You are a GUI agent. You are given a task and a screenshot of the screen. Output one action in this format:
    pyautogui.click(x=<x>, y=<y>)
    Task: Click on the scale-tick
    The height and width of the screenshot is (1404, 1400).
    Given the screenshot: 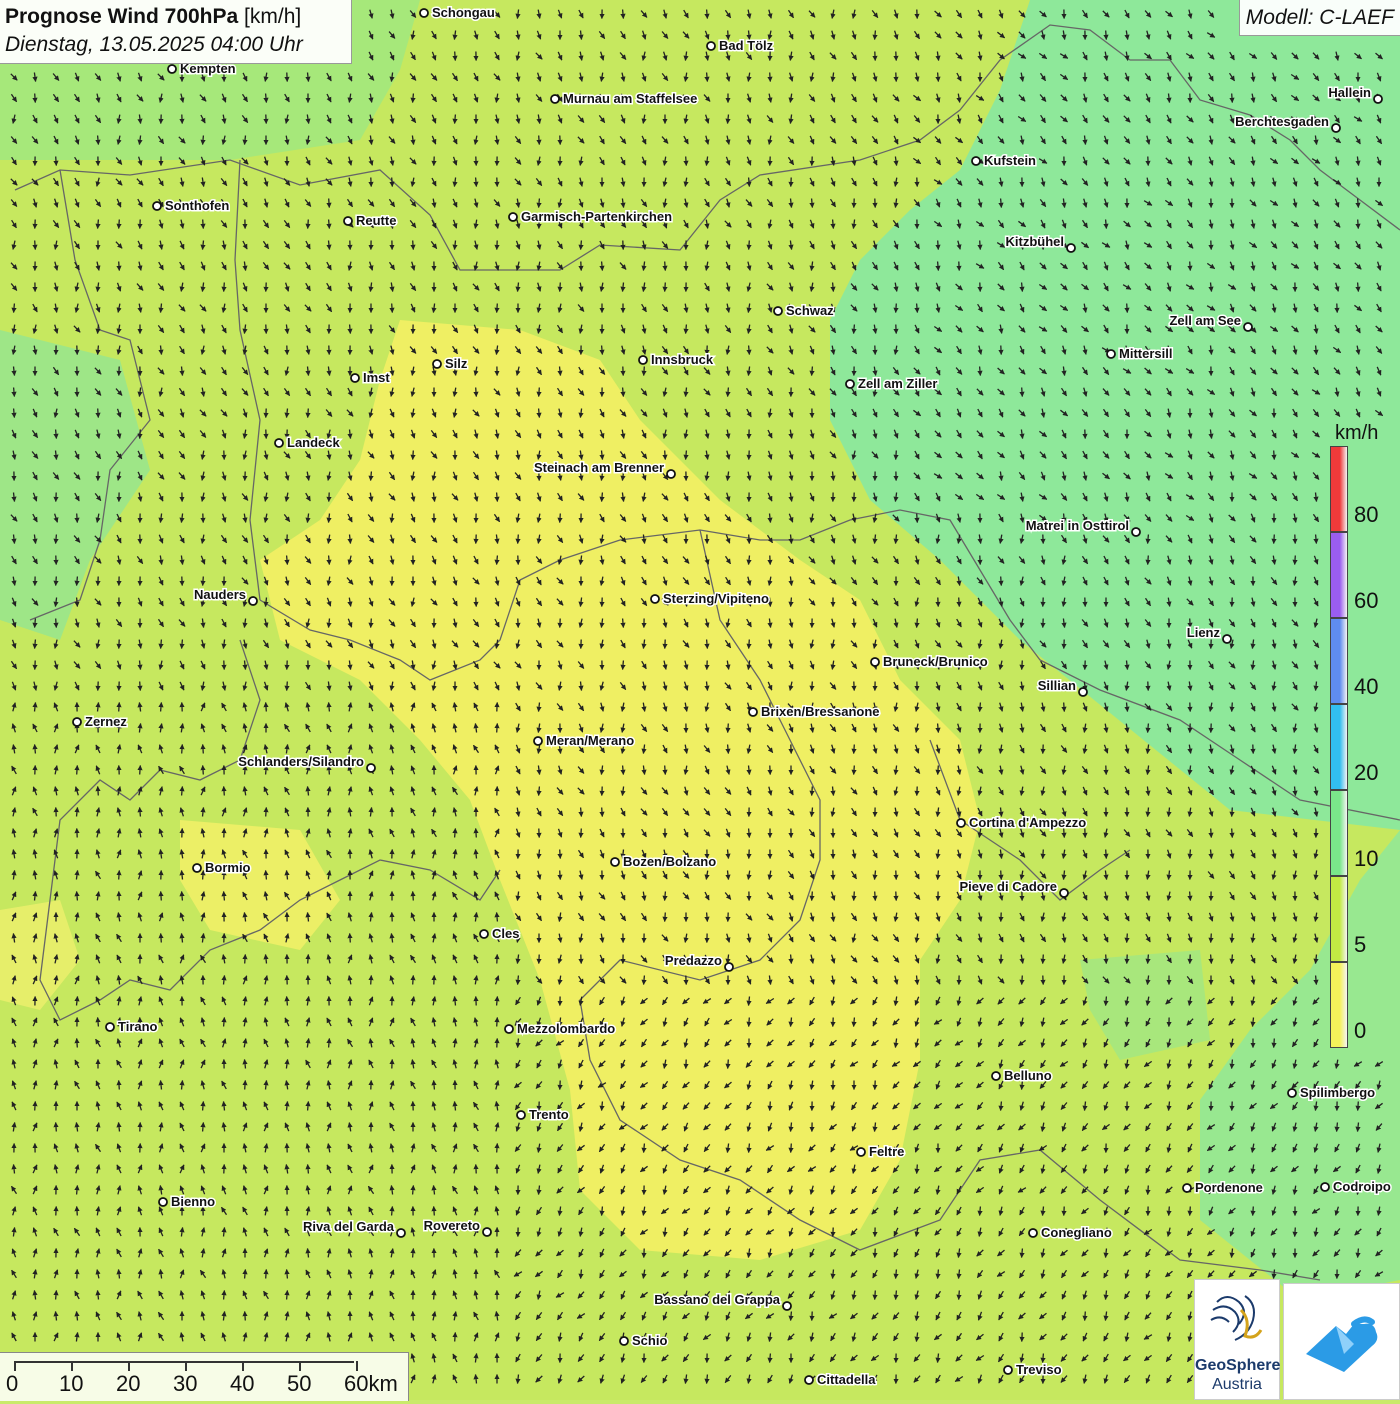 What is the action you would take?
    pyautogui.click(x=357, y=1366)
    